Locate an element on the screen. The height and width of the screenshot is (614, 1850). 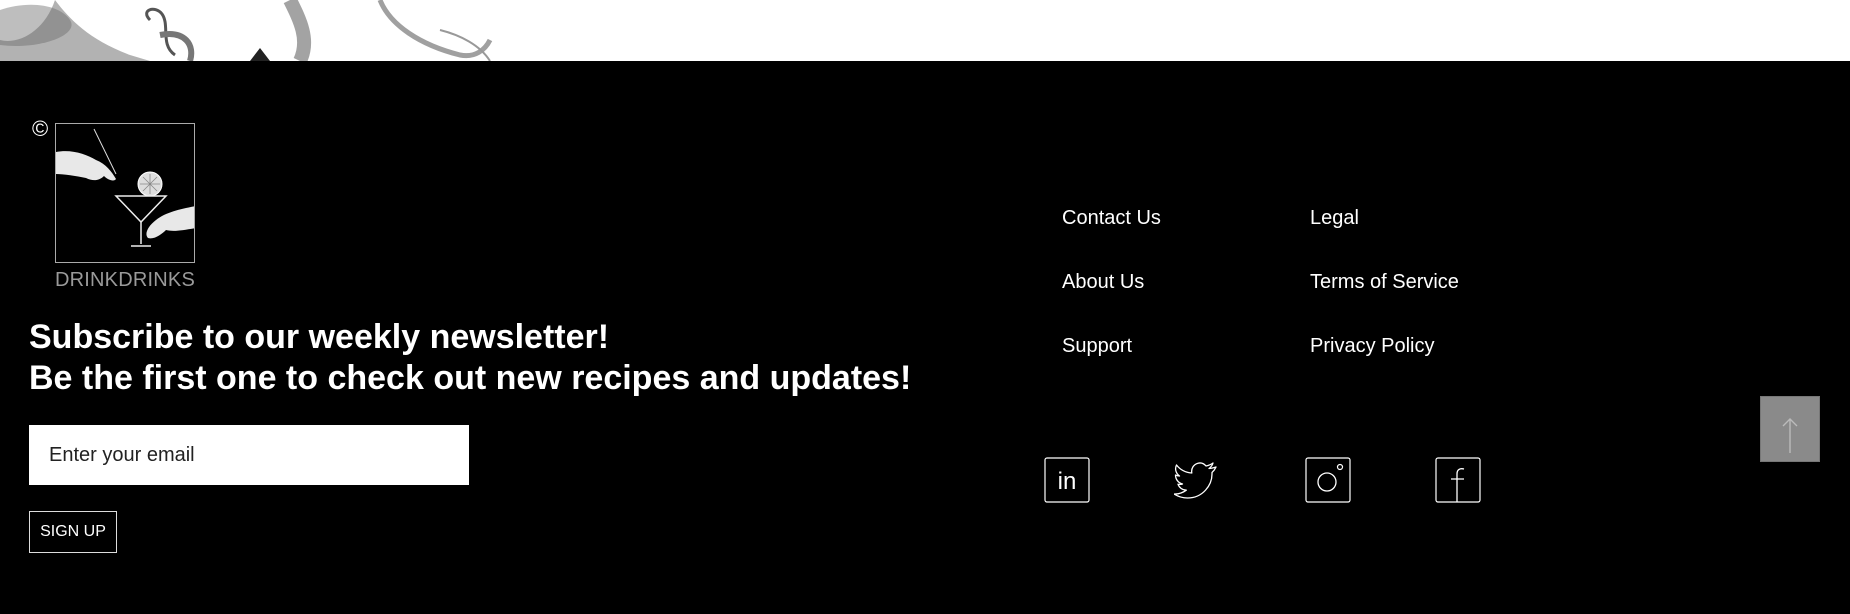
nav-link-support: Support is located at coordinates (1097, 346).